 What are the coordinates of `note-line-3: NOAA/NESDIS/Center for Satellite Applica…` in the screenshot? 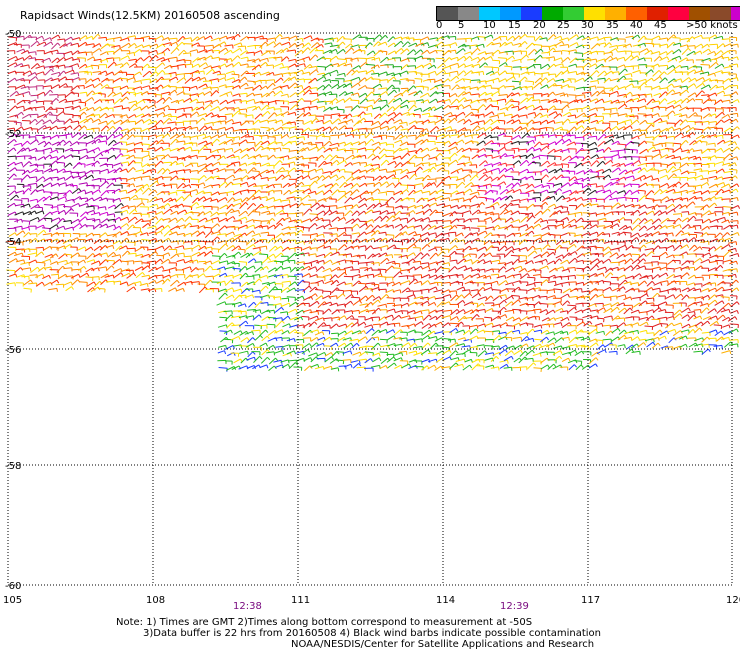 It's located at (443, 644).